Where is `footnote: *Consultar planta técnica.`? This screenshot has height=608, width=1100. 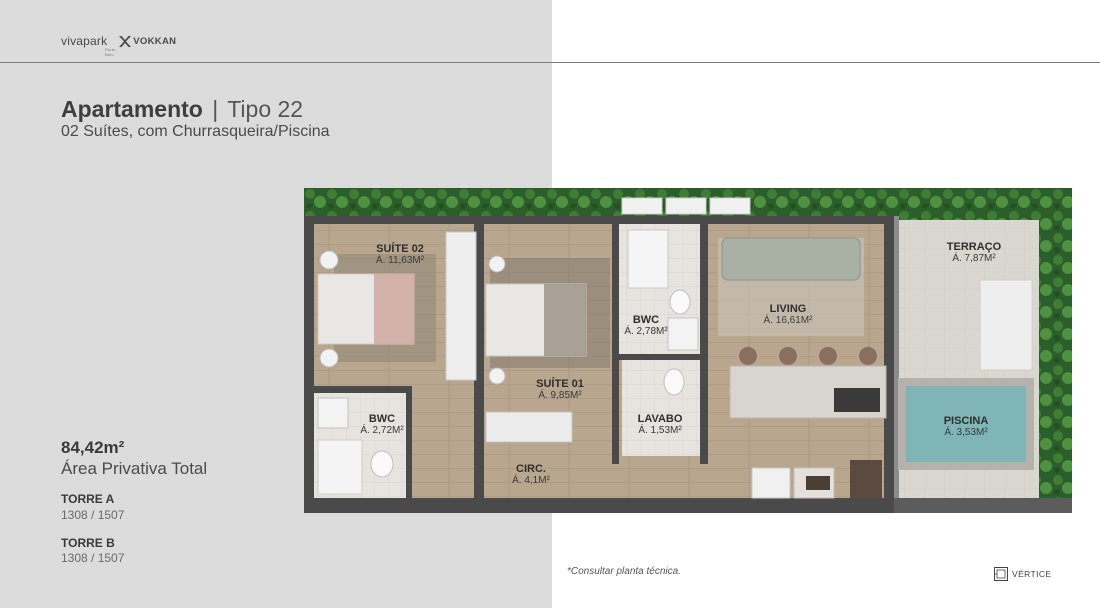 footnote: *Consultar planta técnica. is located at coordinates (624, 571).